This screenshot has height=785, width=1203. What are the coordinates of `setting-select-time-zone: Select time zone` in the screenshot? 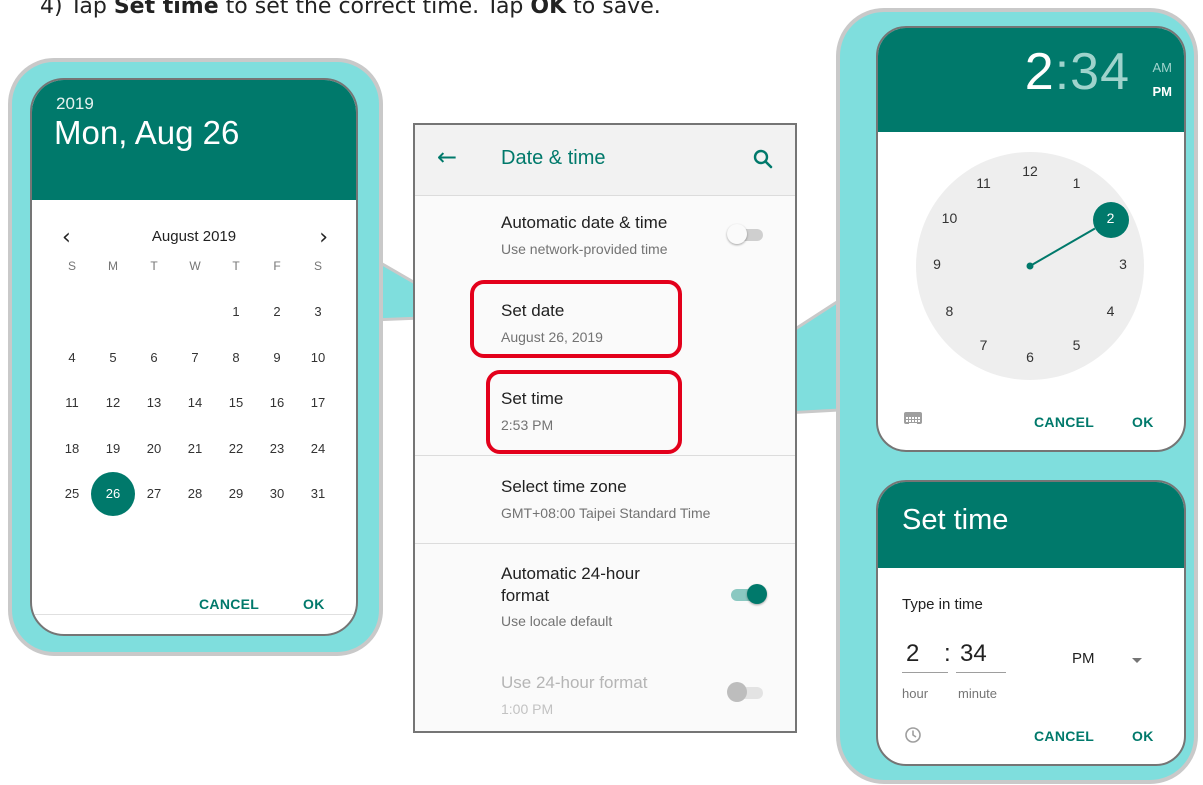 It's located at (564, 487).